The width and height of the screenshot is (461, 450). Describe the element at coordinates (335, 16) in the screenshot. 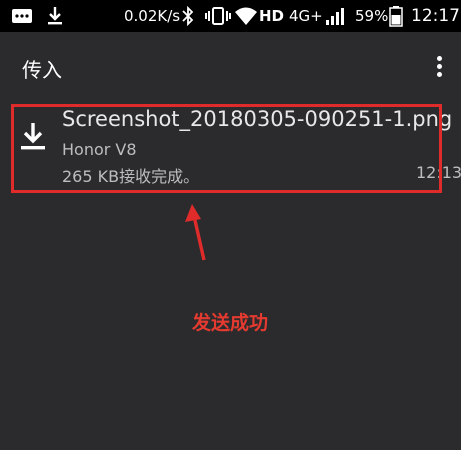

I see `signal-icon` at that location.